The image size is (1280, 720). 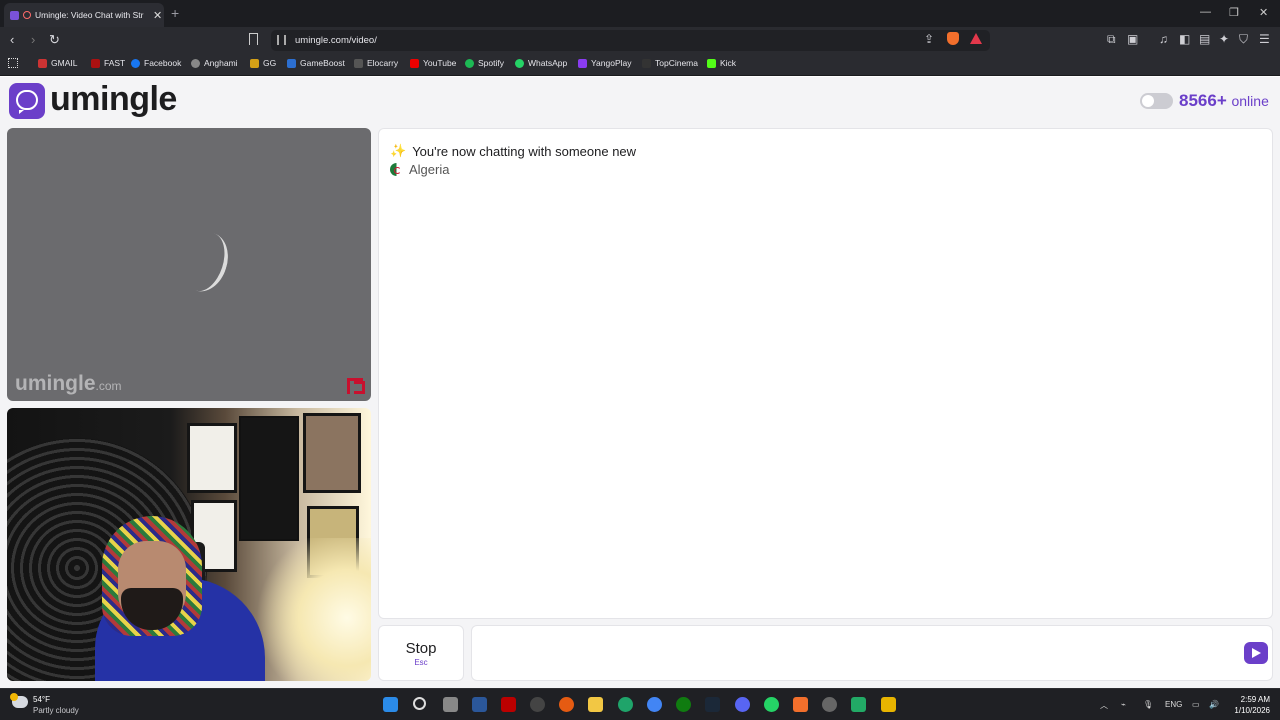 I want to click on bookmark-anghami: Anghami, so click(x=214, y=63).